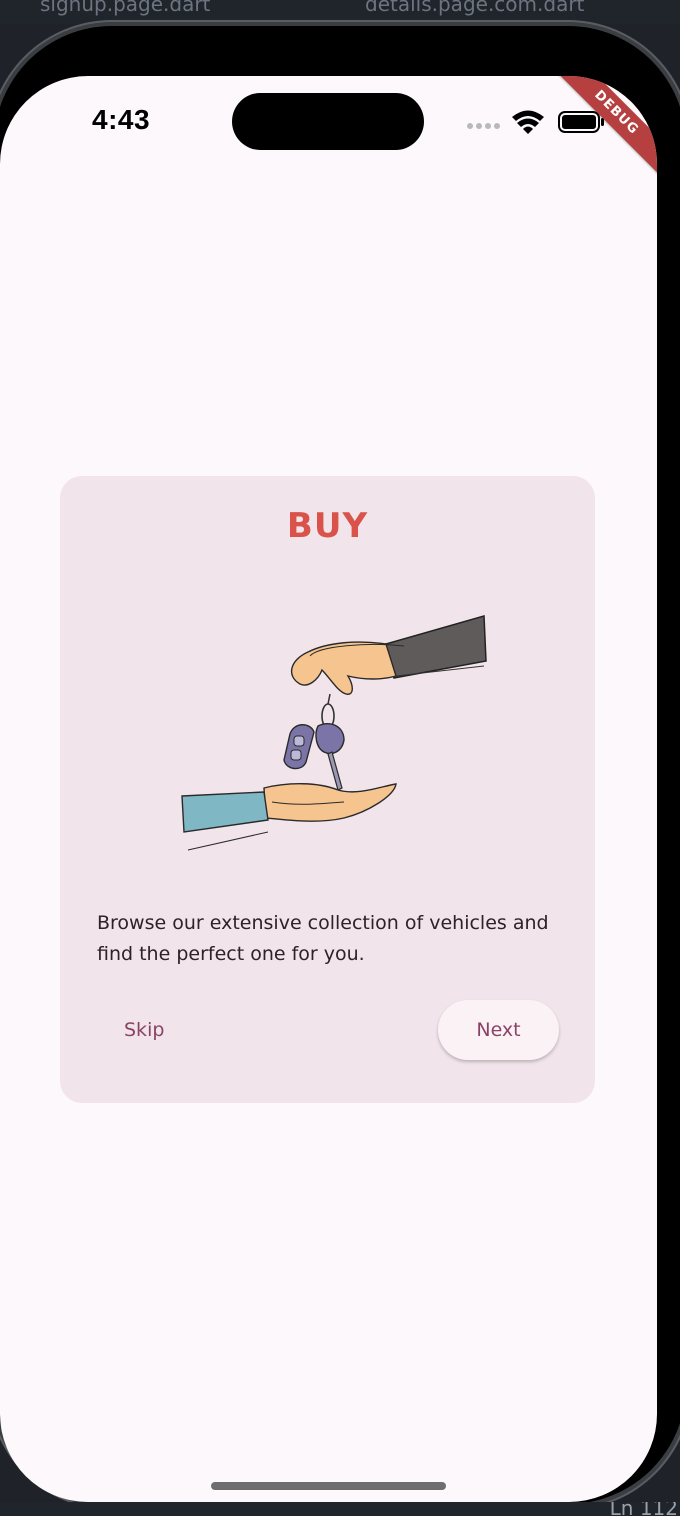 The height and width of the screenshot is (1516, 680). Describe the element at coordinates (340, 12) in the screenshot. I see `editor-tab-strip: signup.page.dart details.page.com.dart` at that location.